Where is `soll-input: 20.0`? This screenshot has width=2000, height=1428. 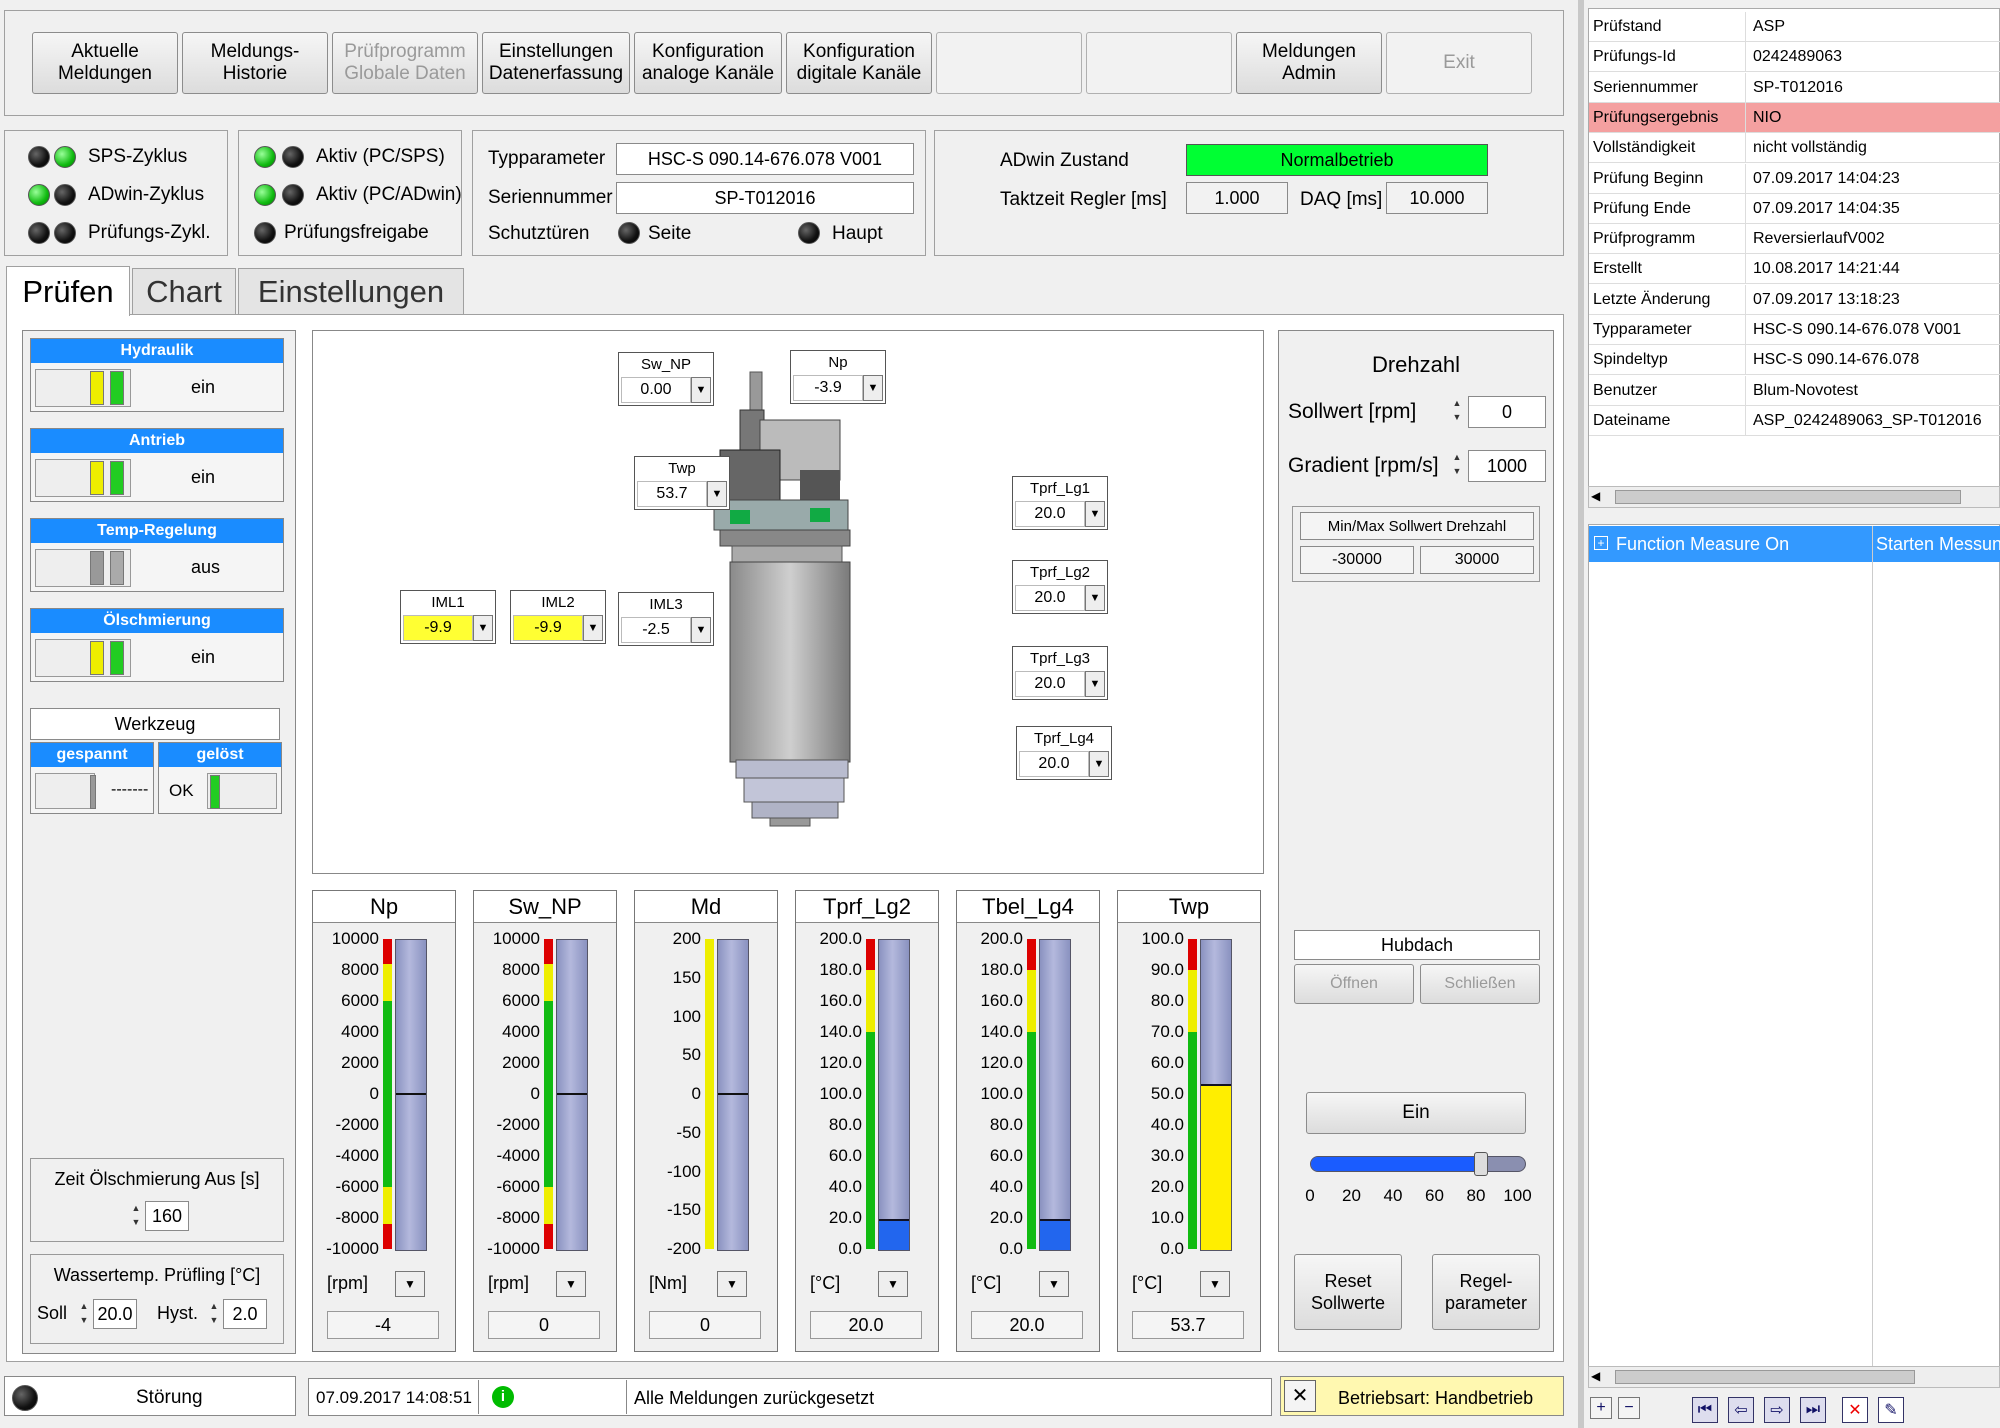 soll-input: 20.0 is located at coordinates (115, 1314).